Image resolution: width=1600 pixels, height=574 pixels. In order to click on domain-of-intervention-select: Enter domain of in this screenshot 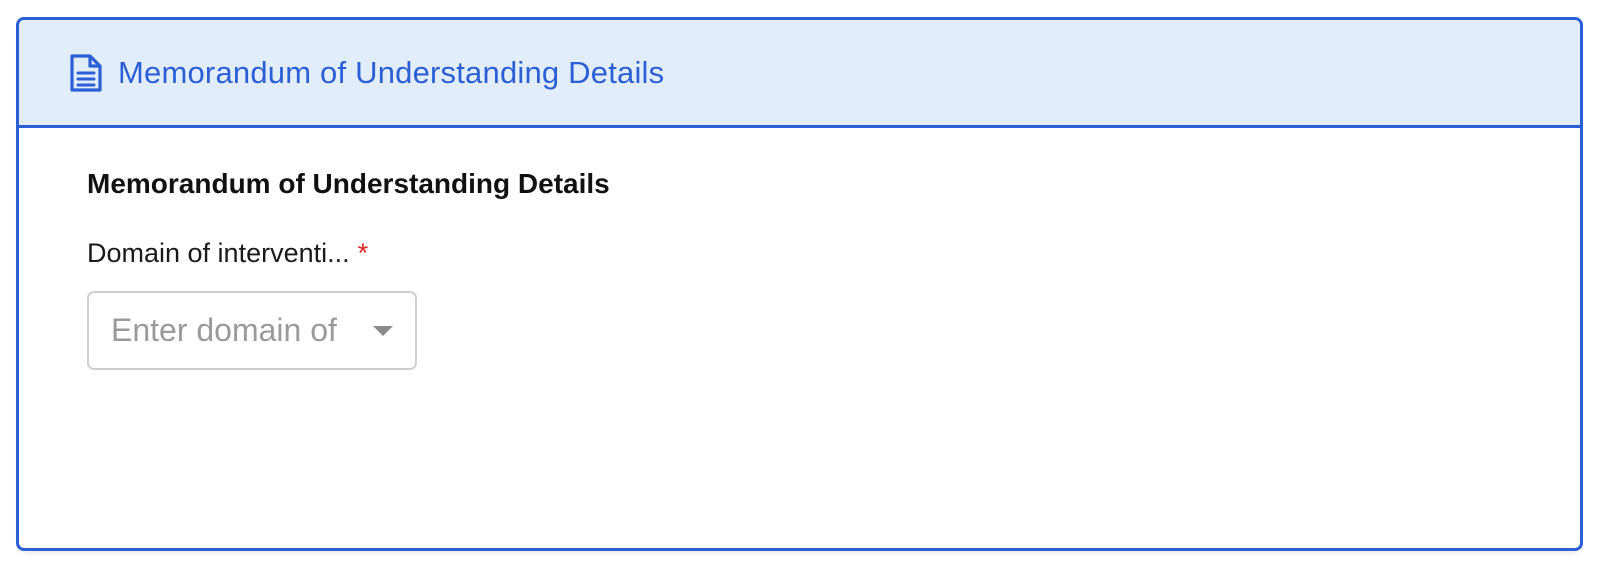, I will do `click(252, 330)`.